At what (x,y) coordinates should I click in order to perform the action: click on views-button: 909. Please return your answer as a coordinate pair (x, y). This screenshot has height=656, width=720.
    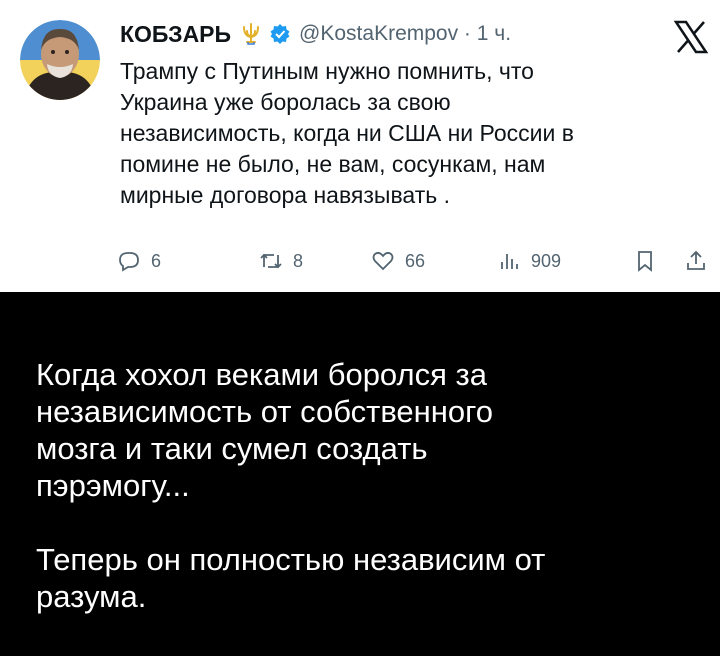
    Looking at the image, I should click on (529, 261).